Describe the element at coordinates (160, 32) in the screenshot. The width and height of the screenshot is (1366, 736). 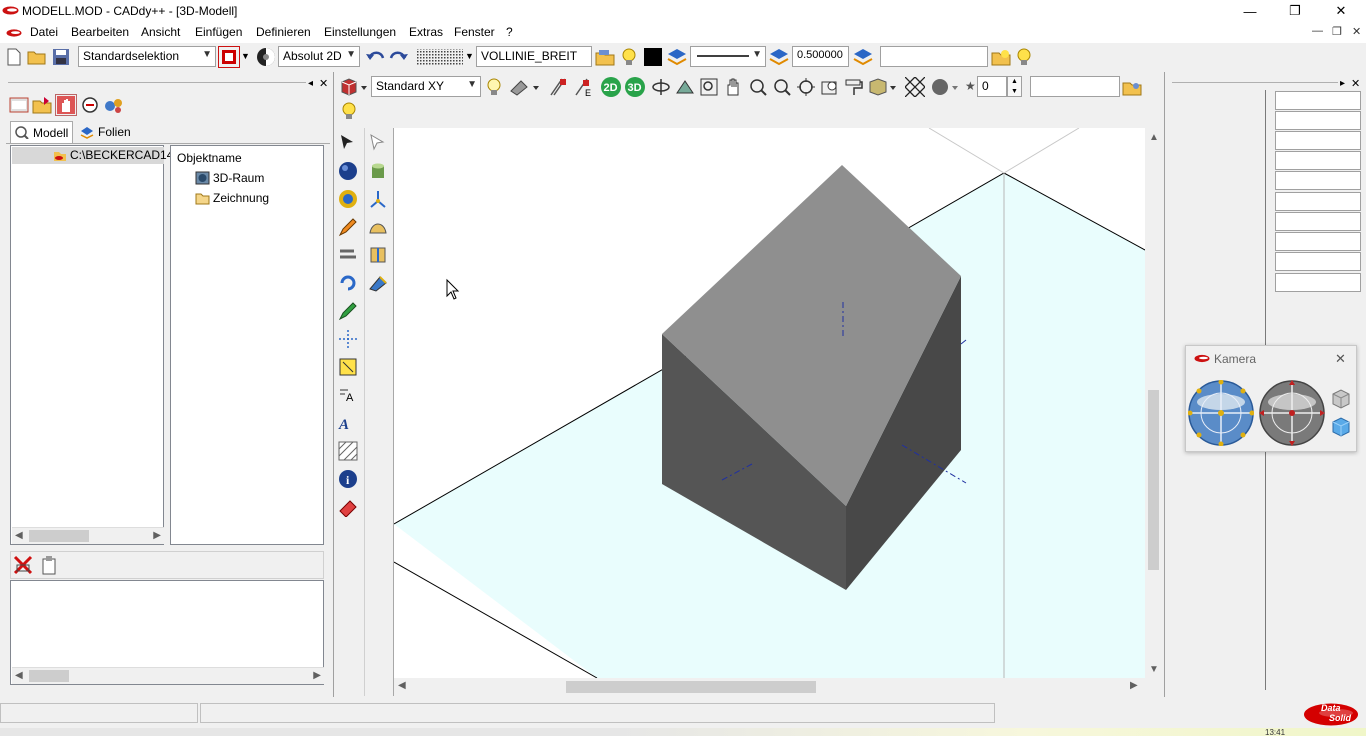
I see `menu-ansicht: Ansicht` at that location.